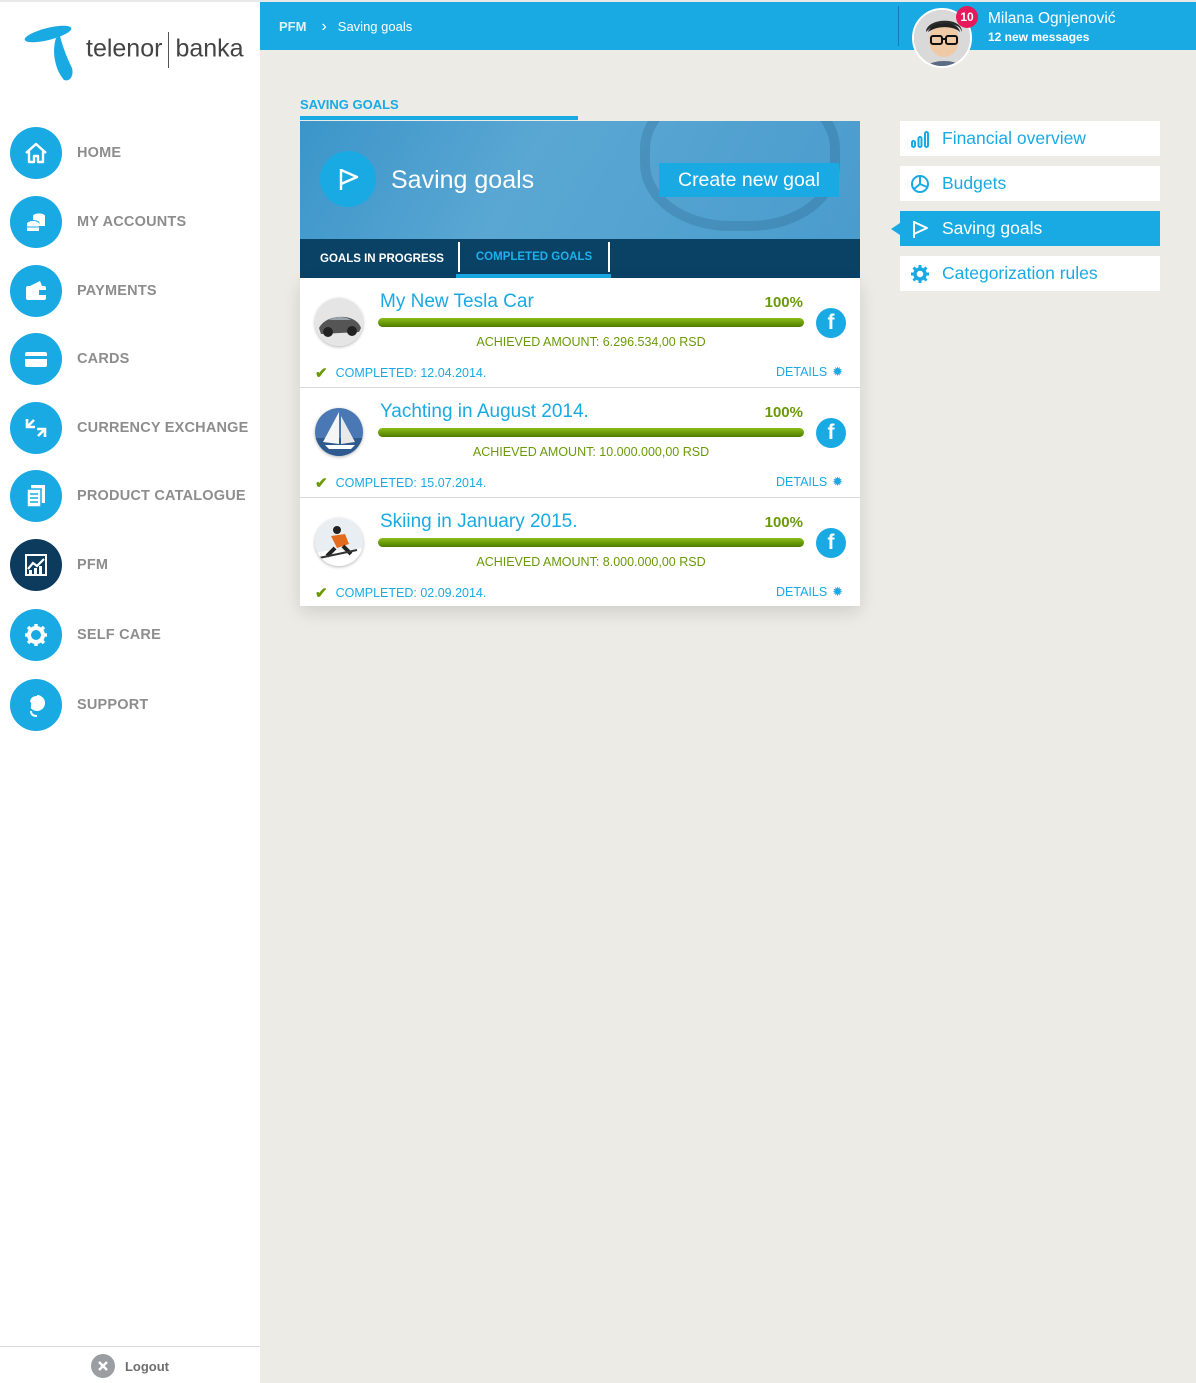  Describe the element at coordinates (132, 153) in the screenshot. I see `nav-item-home: HOME` at that location.